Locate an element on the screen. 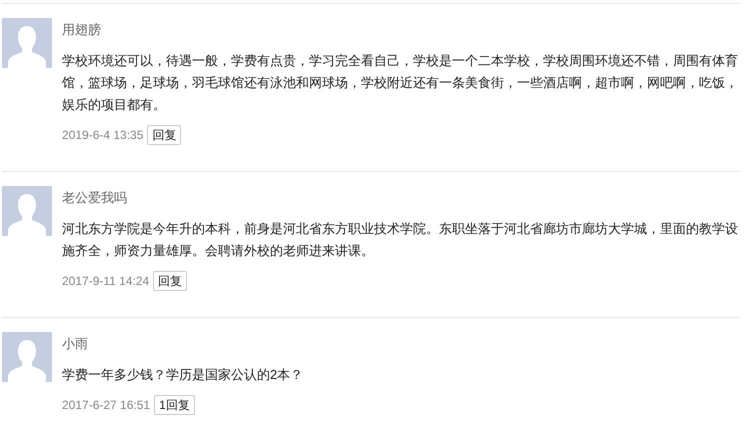  comment-text: 河北东方学院是今年升的本科，前身是河北省东方职业技术学院。东职坐落于河北省廊坊市廊坊大学城，里面的教学设施齐全，师资力量雄厚。会聘请外校的老师进来讲课。 is located at coordinates (400, 240).